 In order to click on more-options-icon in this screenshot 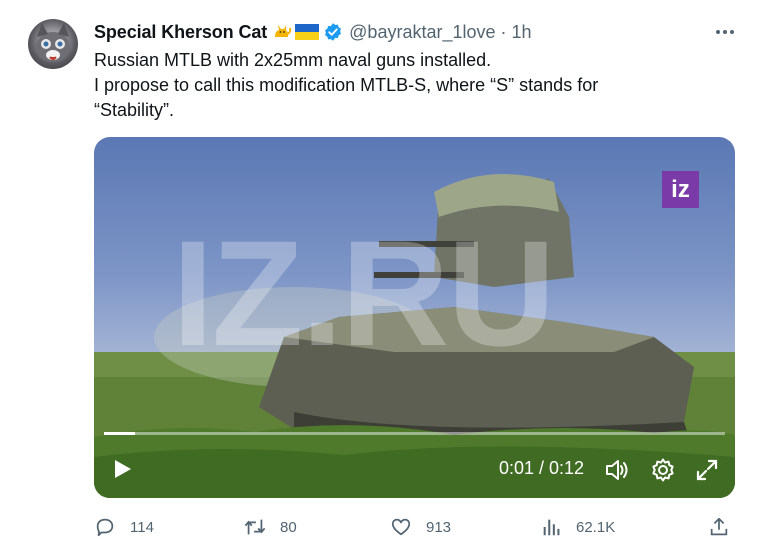, I will do `click(725, 32)`.